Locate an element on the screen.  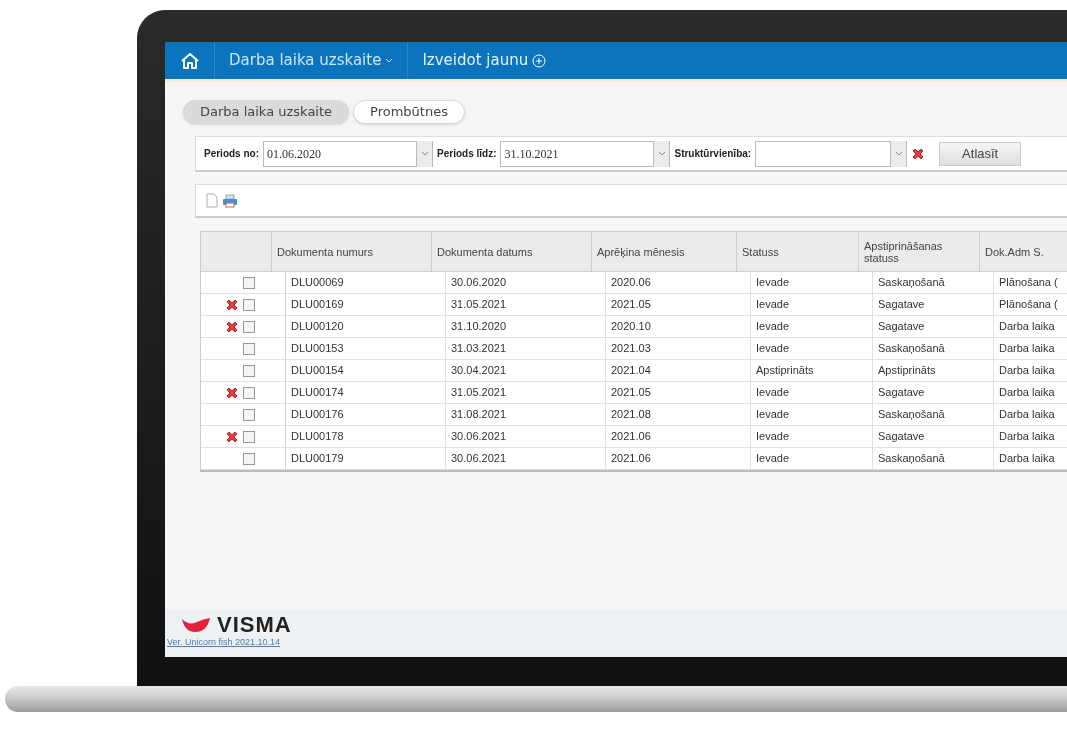
printer-icon is located at coordinates (230, 200).